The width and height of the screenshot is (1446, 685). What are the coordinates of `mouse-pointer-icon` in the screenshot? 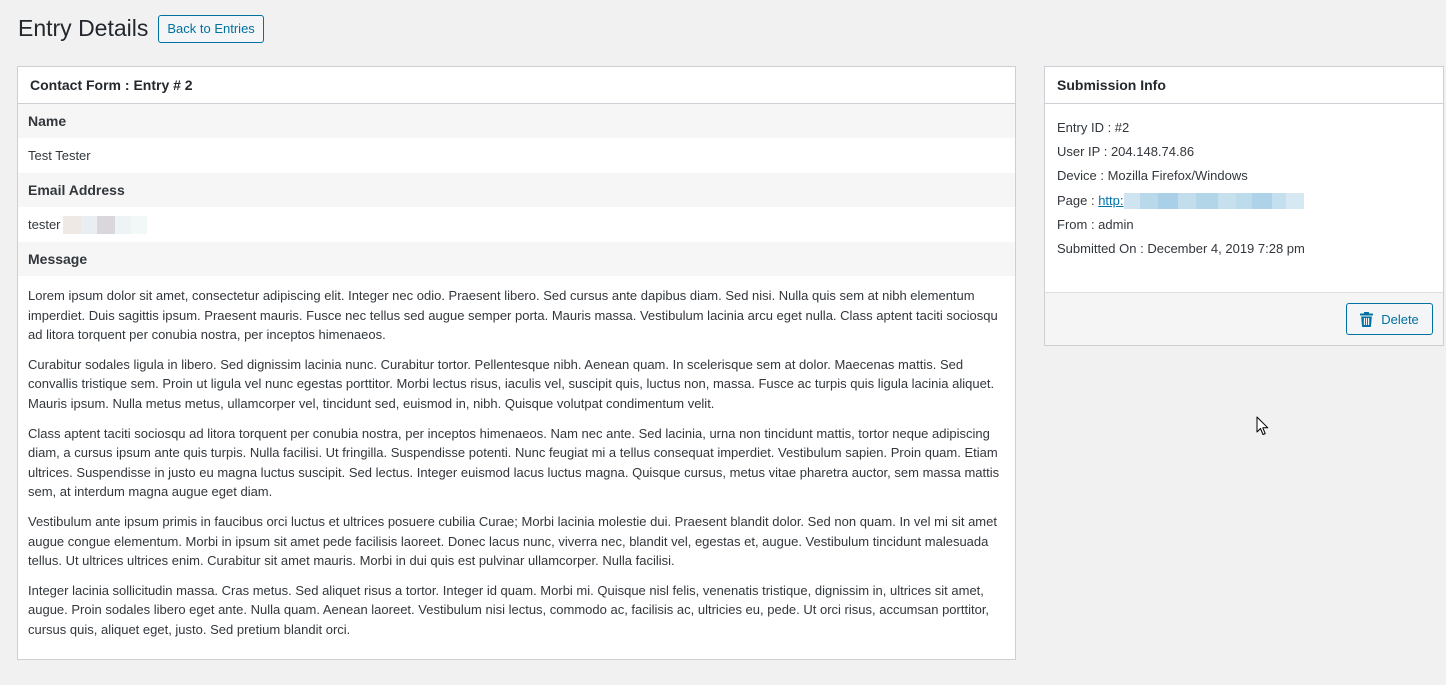 It's located at (1263, 428).